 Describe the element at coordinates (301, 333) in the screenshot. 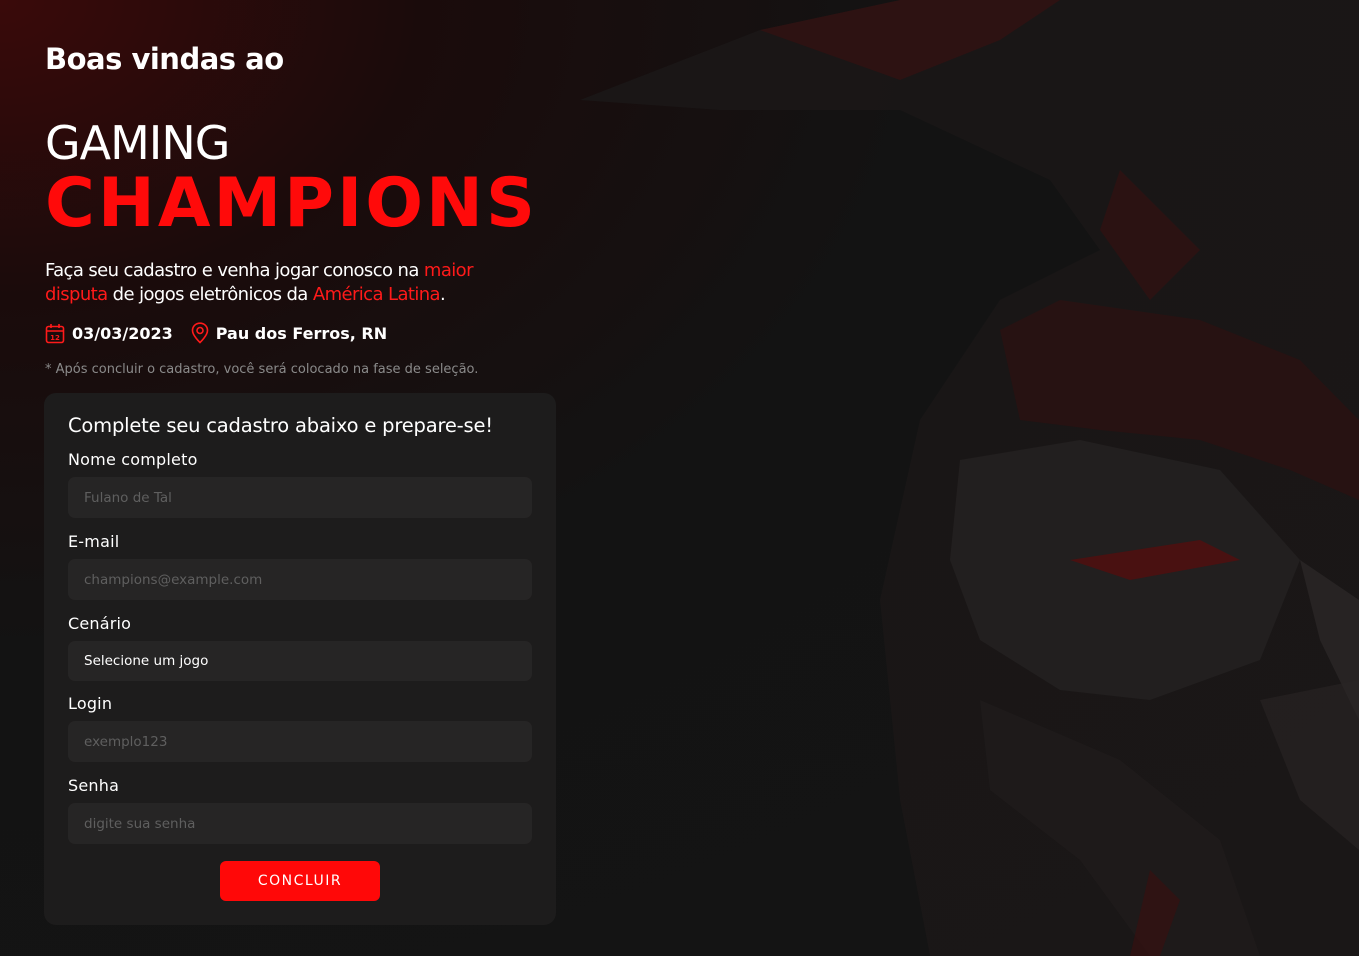

I see `event-location-text: Pau dos Ferros, RN` at that location.